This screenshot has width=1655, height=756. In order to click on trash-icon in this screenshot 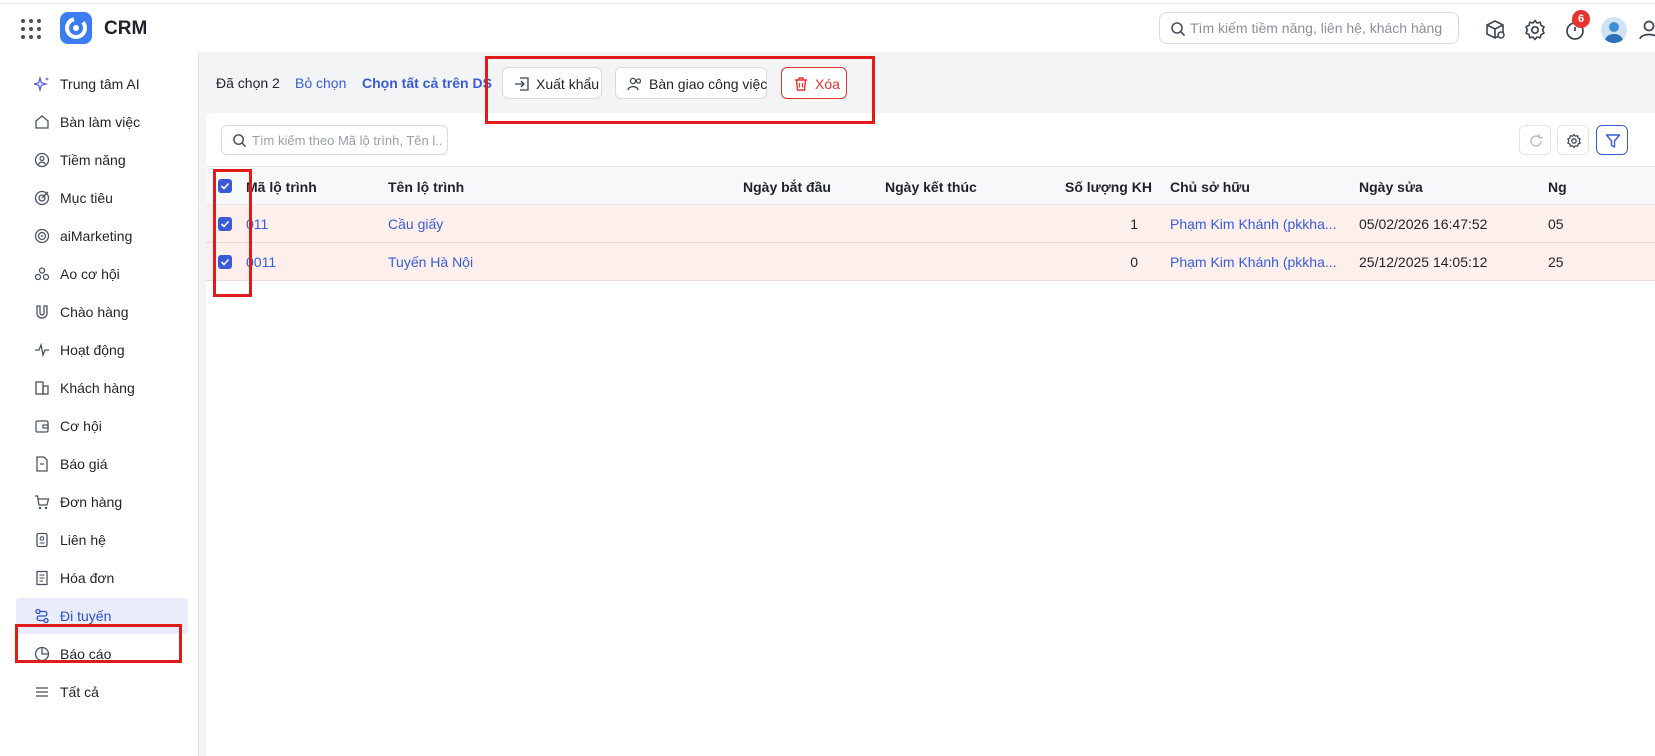, I will do `click(801, 84)`.